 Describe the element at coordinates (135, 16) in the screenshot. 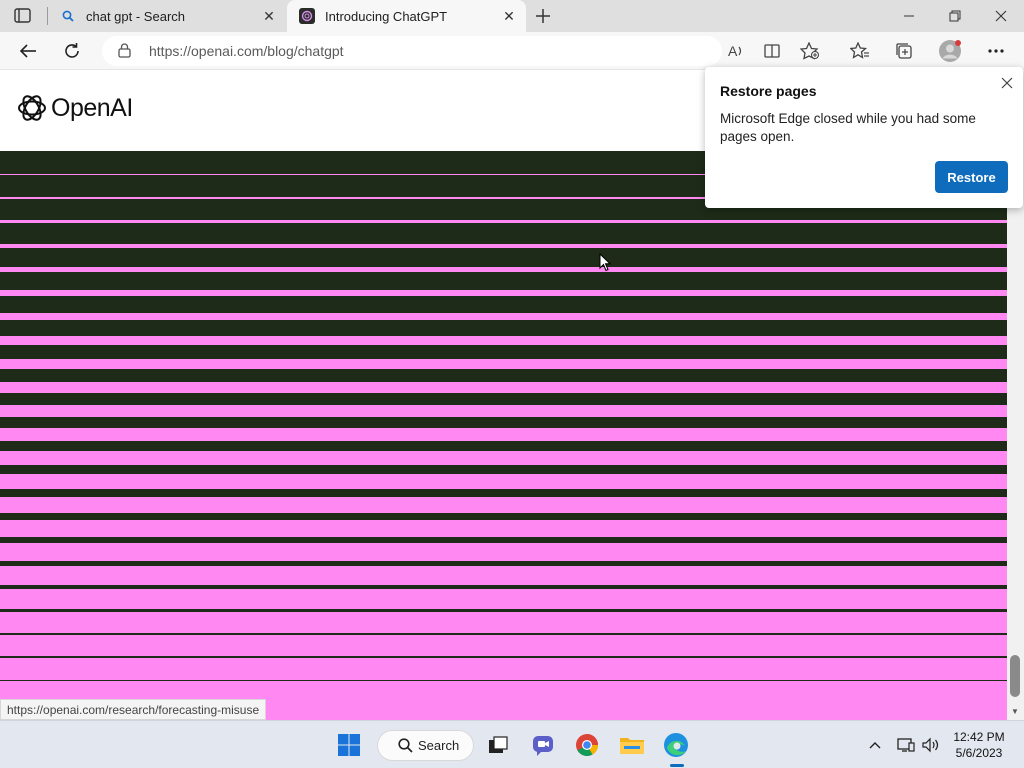

I see `tab-title: chat gpt - Search` at that location.